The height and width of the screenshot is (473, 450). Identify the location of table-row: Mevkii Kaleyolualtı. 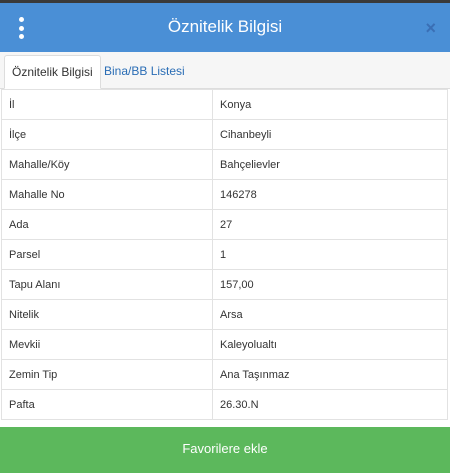
(224, 344).